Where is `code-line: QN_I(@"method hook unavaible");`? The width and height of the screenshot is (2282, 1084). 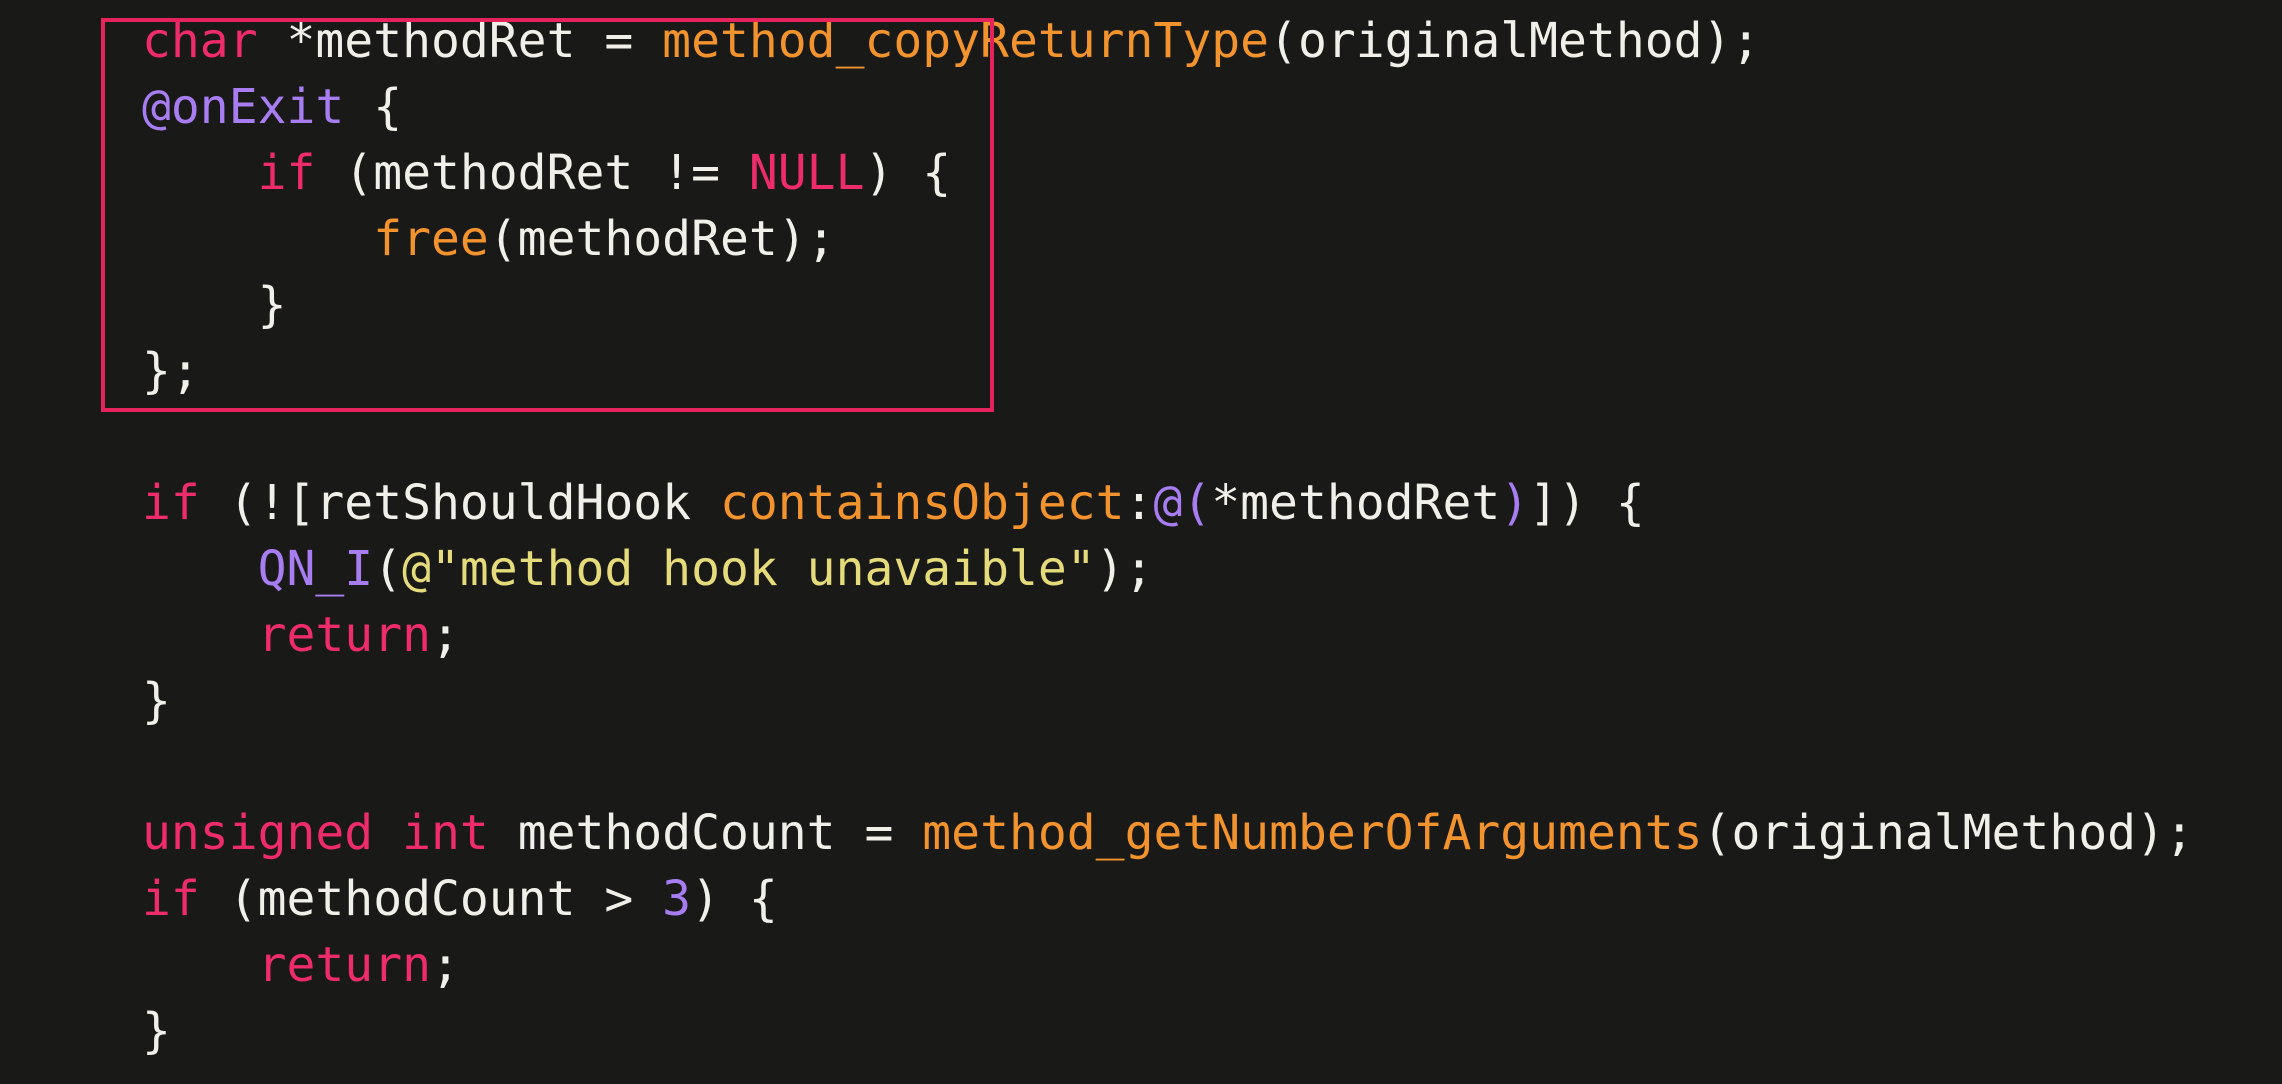 code-line: QN_I(@"method hook unavaible"); is located at coordinates (648, 569).